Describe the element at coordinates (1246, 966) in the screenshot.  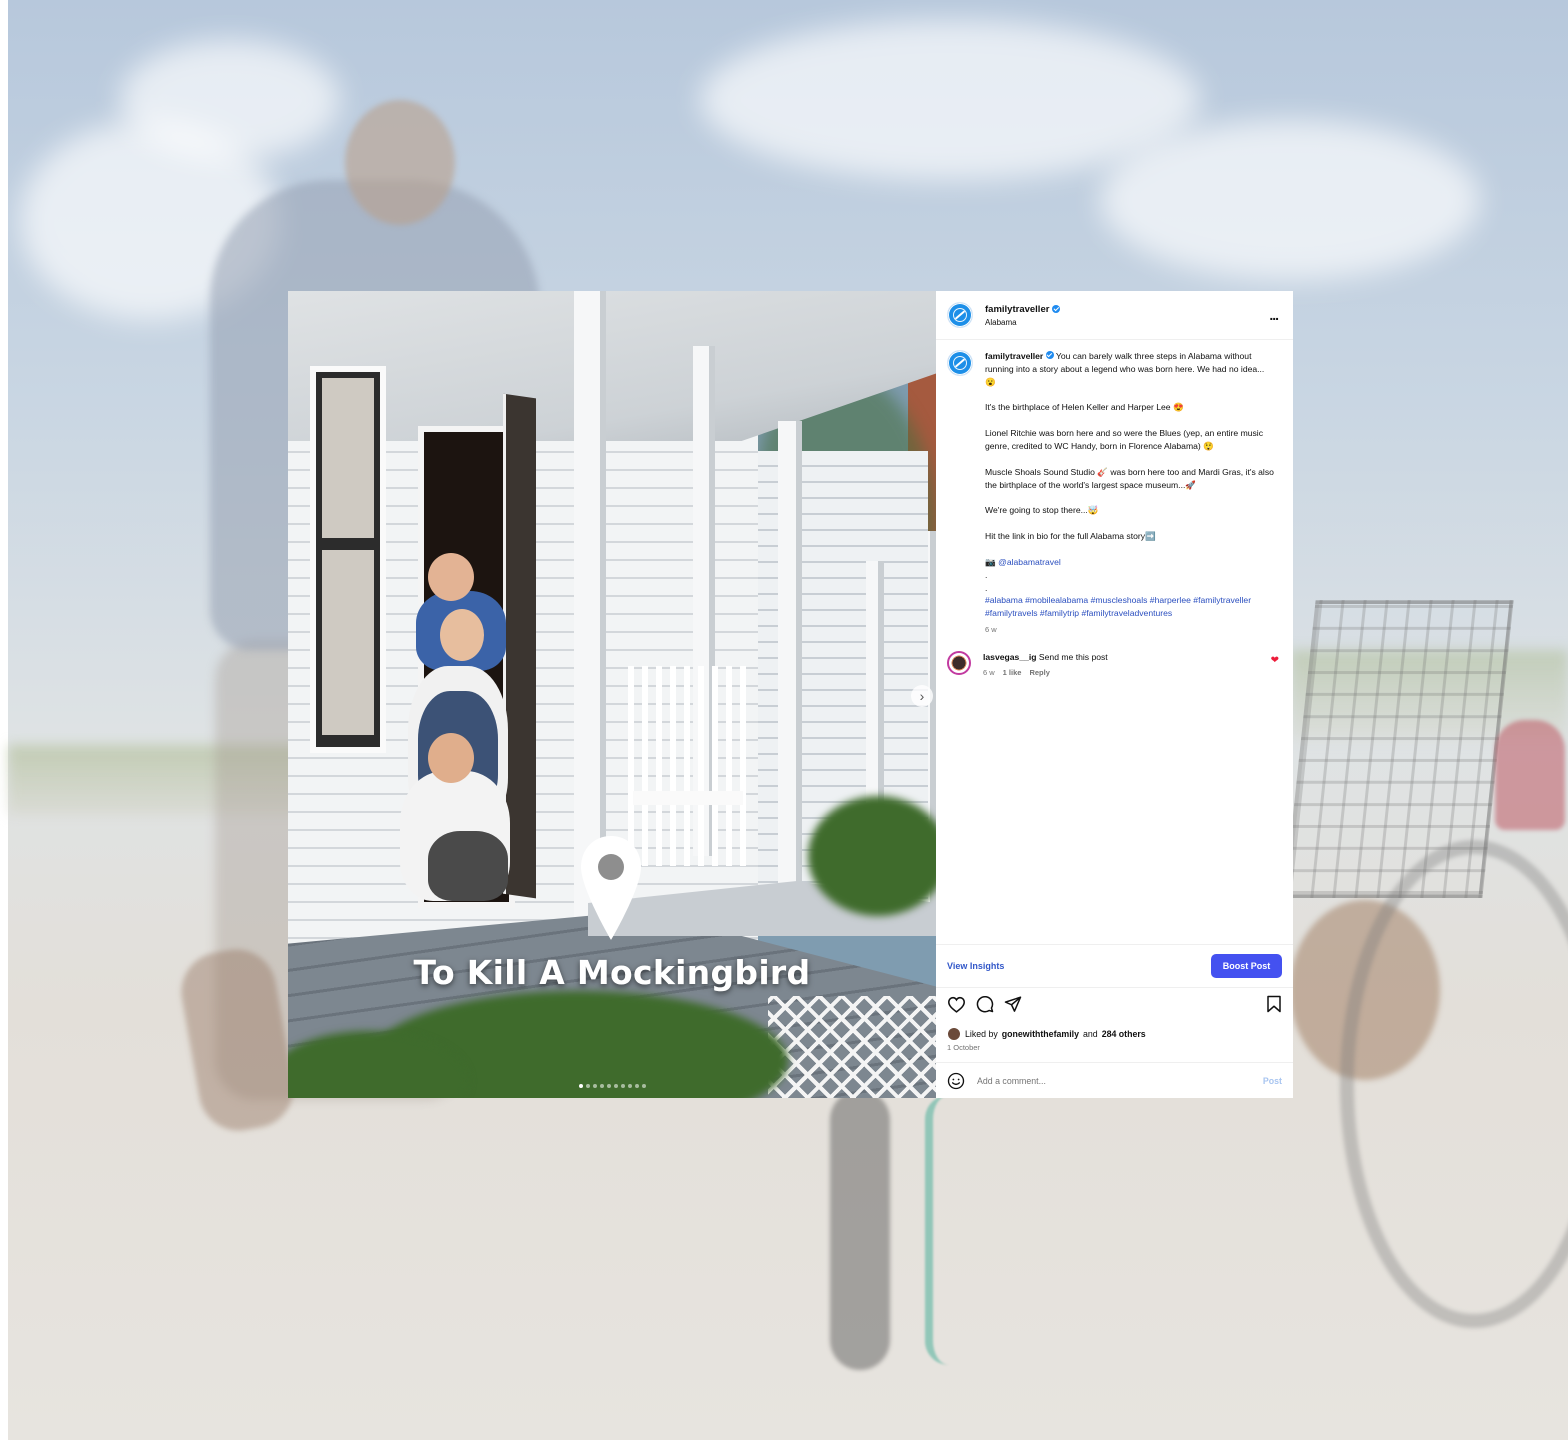
I see `boost-post-button: Boost Post` at that location.